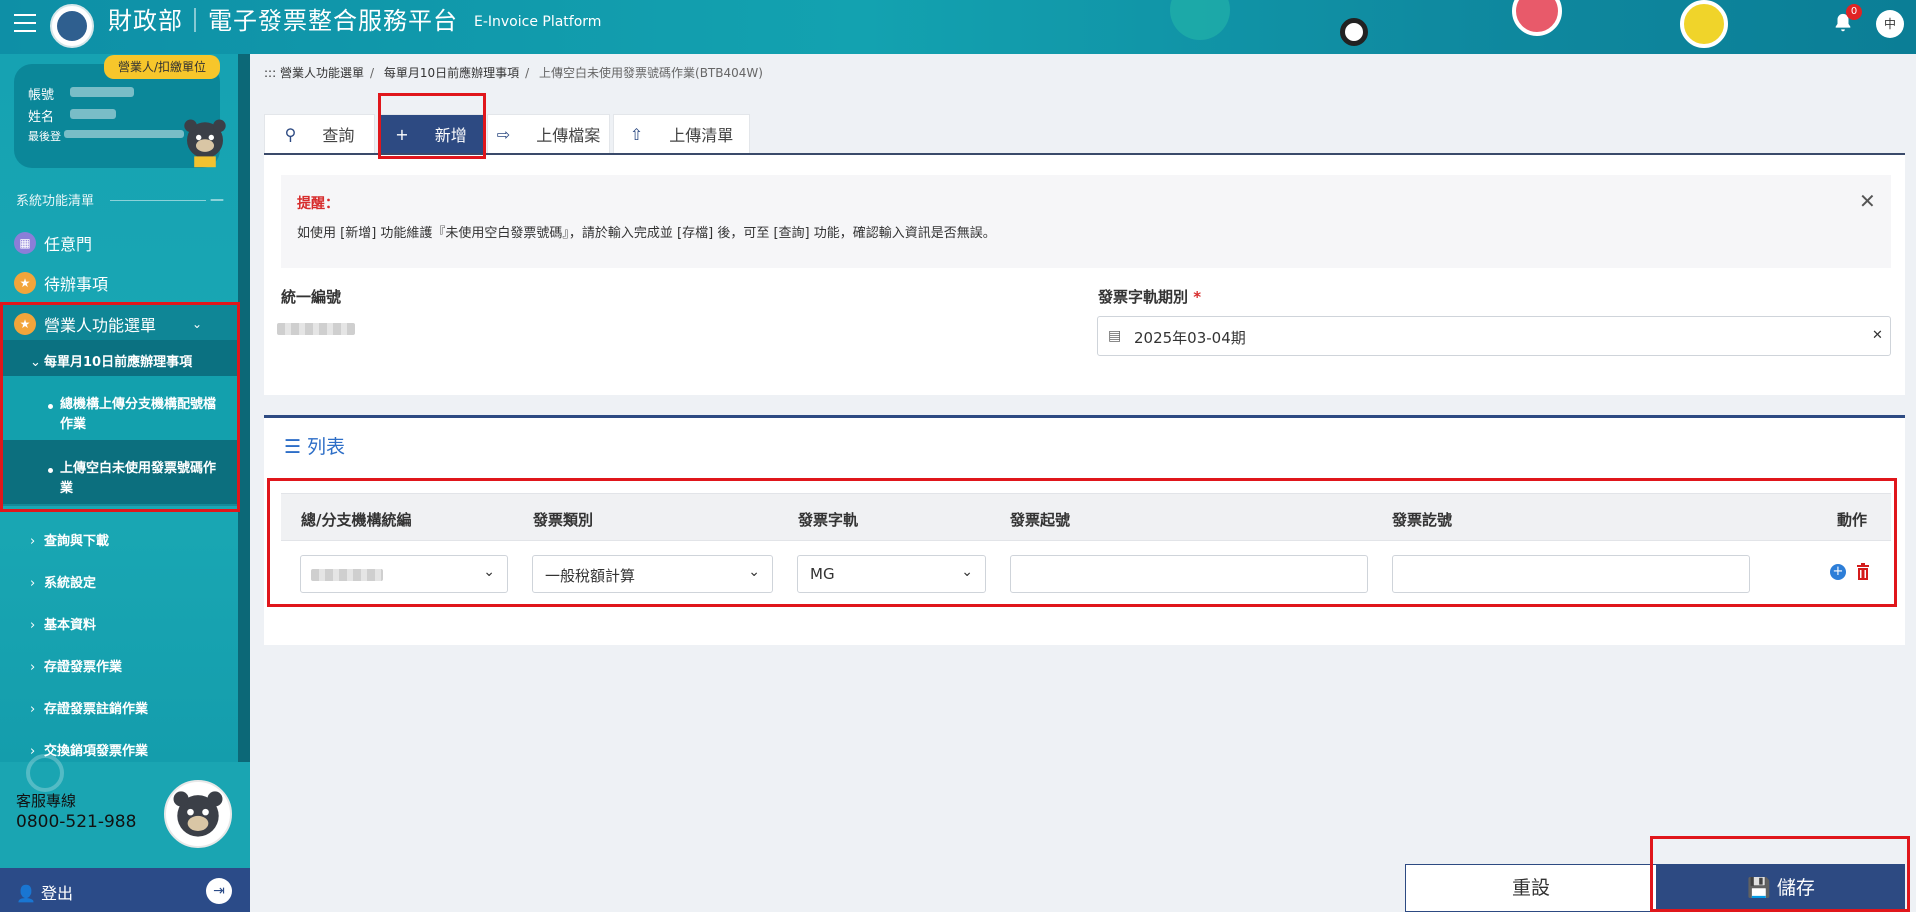 The image size is (1916, 912). I want to click on last-login-label: 最後登, so click(44, 136).